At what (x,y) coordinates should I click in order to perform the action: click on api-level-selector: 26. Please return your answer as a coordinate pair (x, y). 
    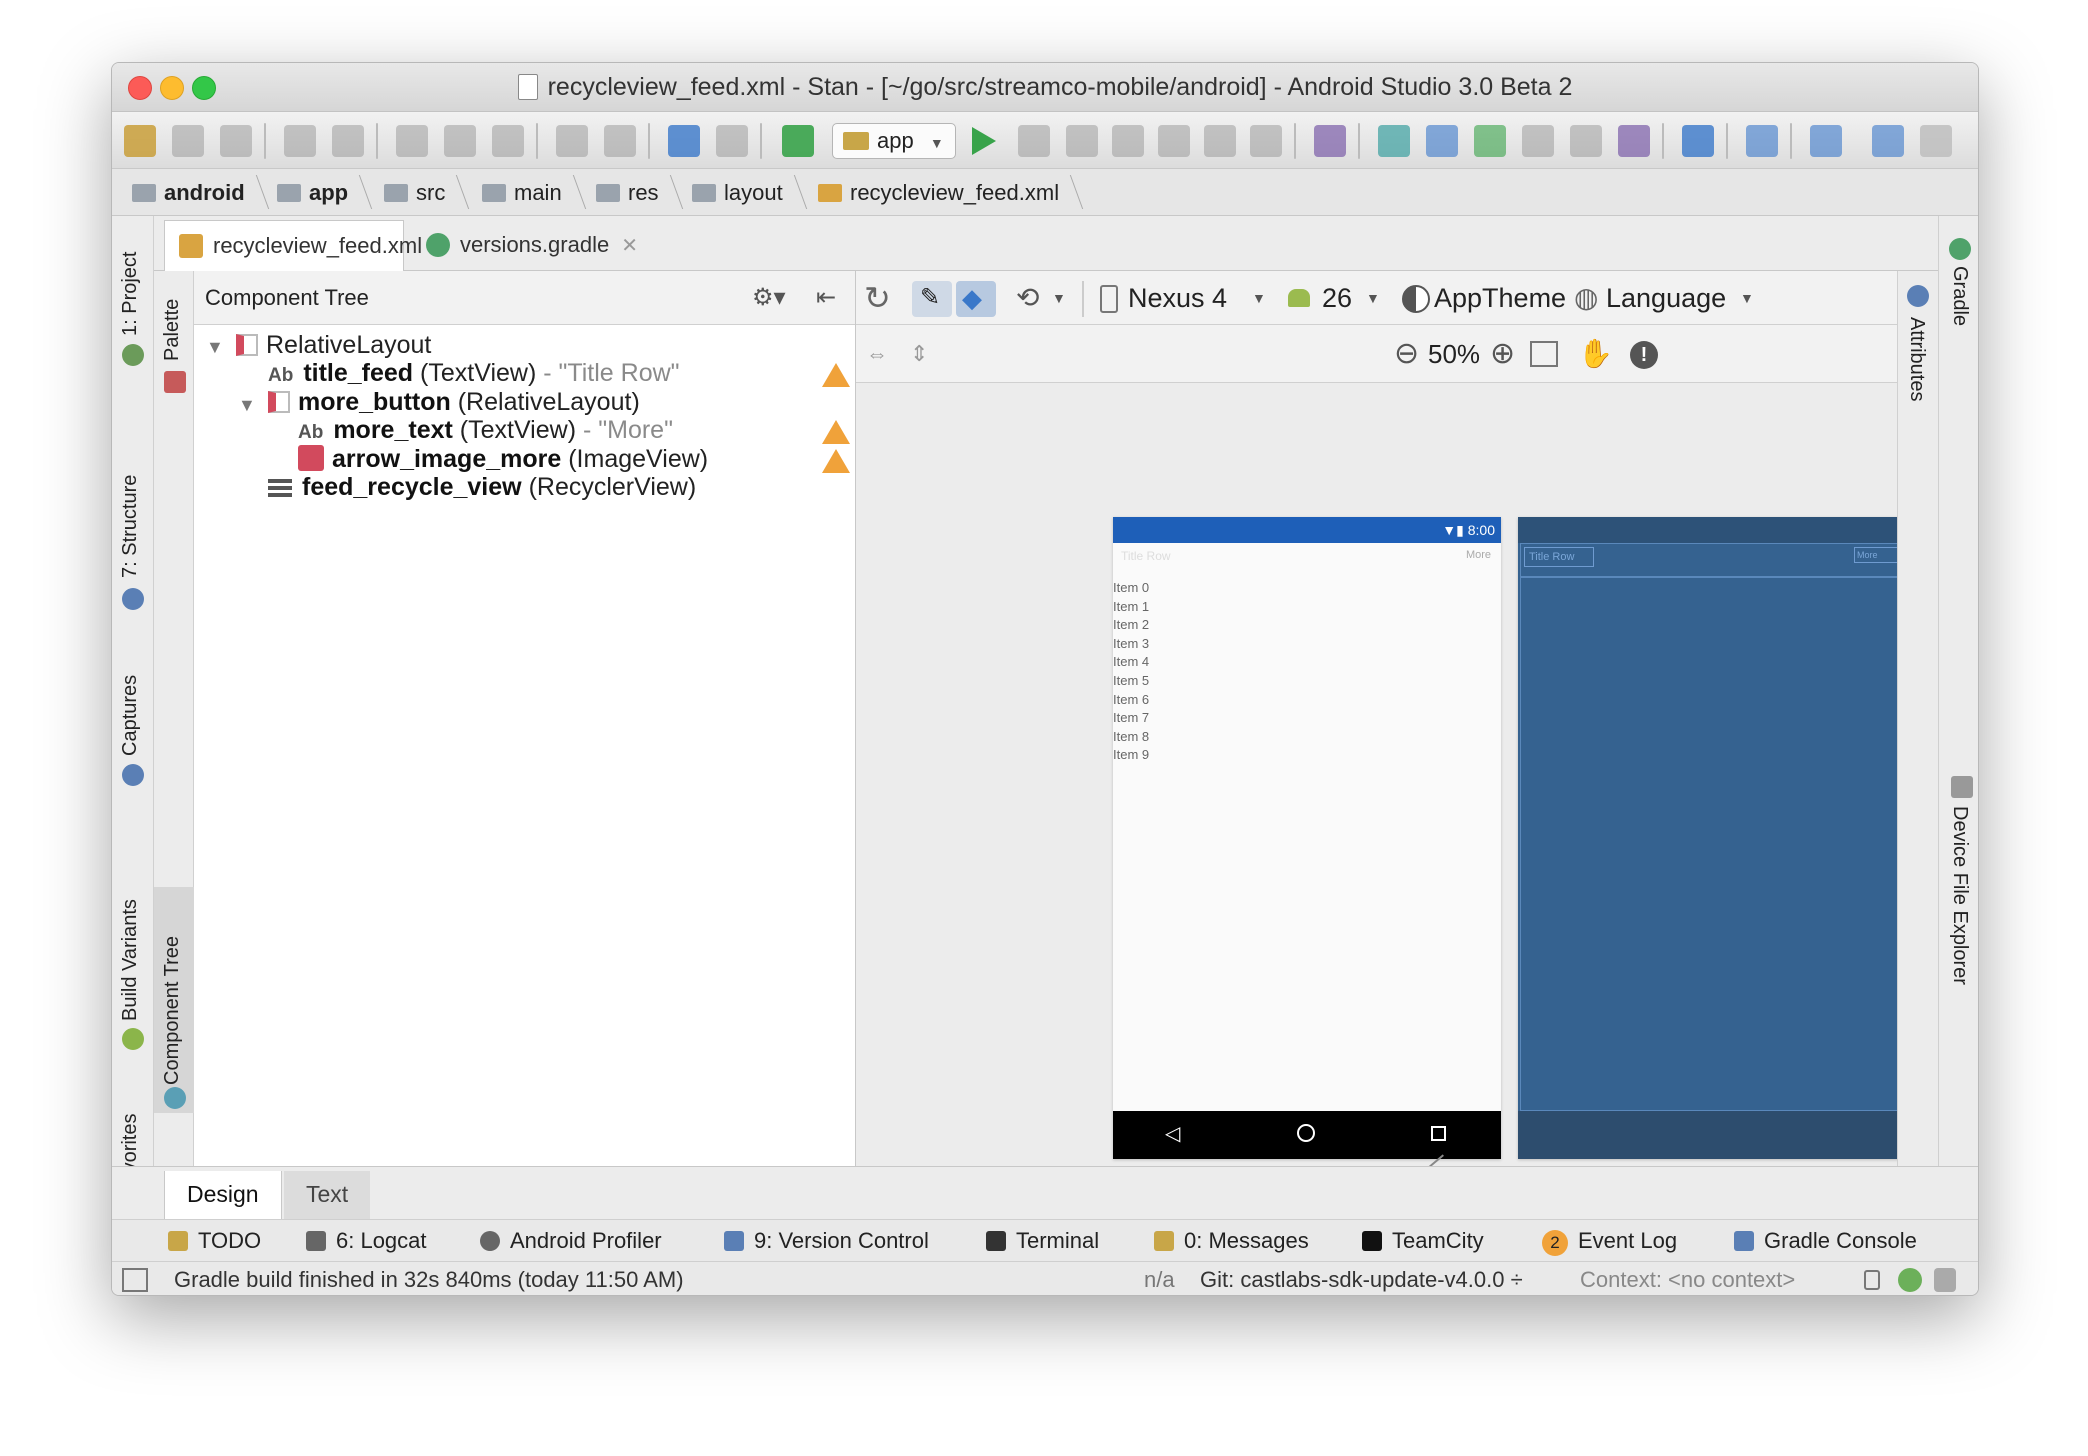
    Looking at the image, I should click on (1337, 298).